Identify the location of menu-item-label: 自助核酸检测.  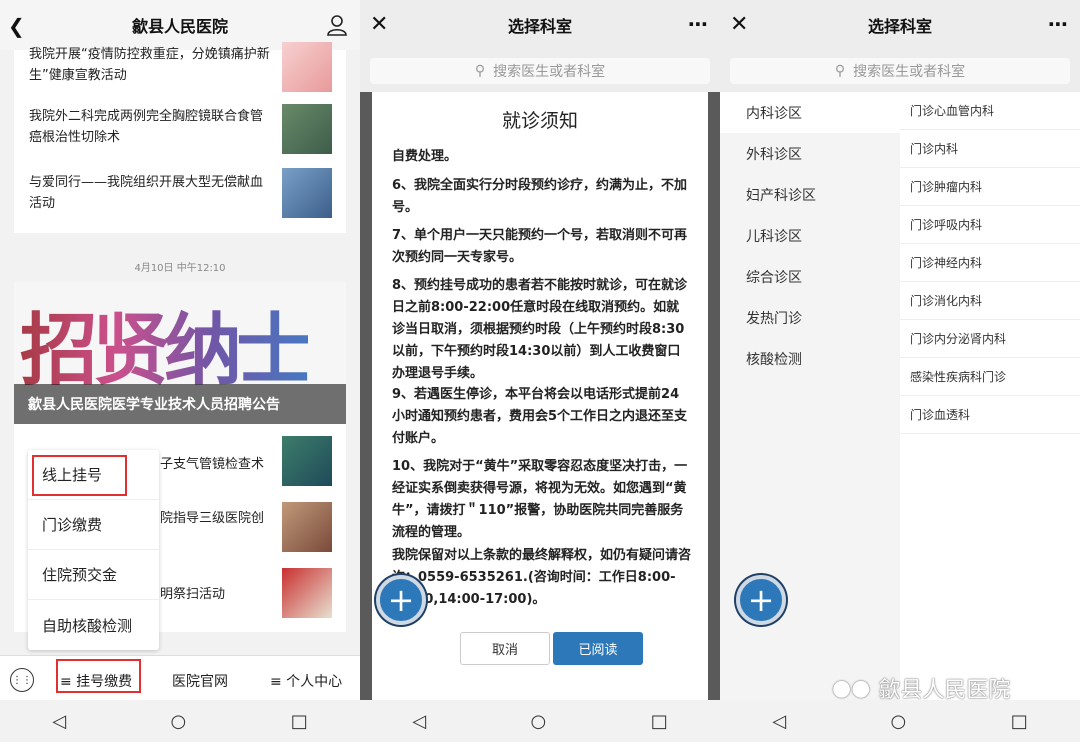
(87, 625).